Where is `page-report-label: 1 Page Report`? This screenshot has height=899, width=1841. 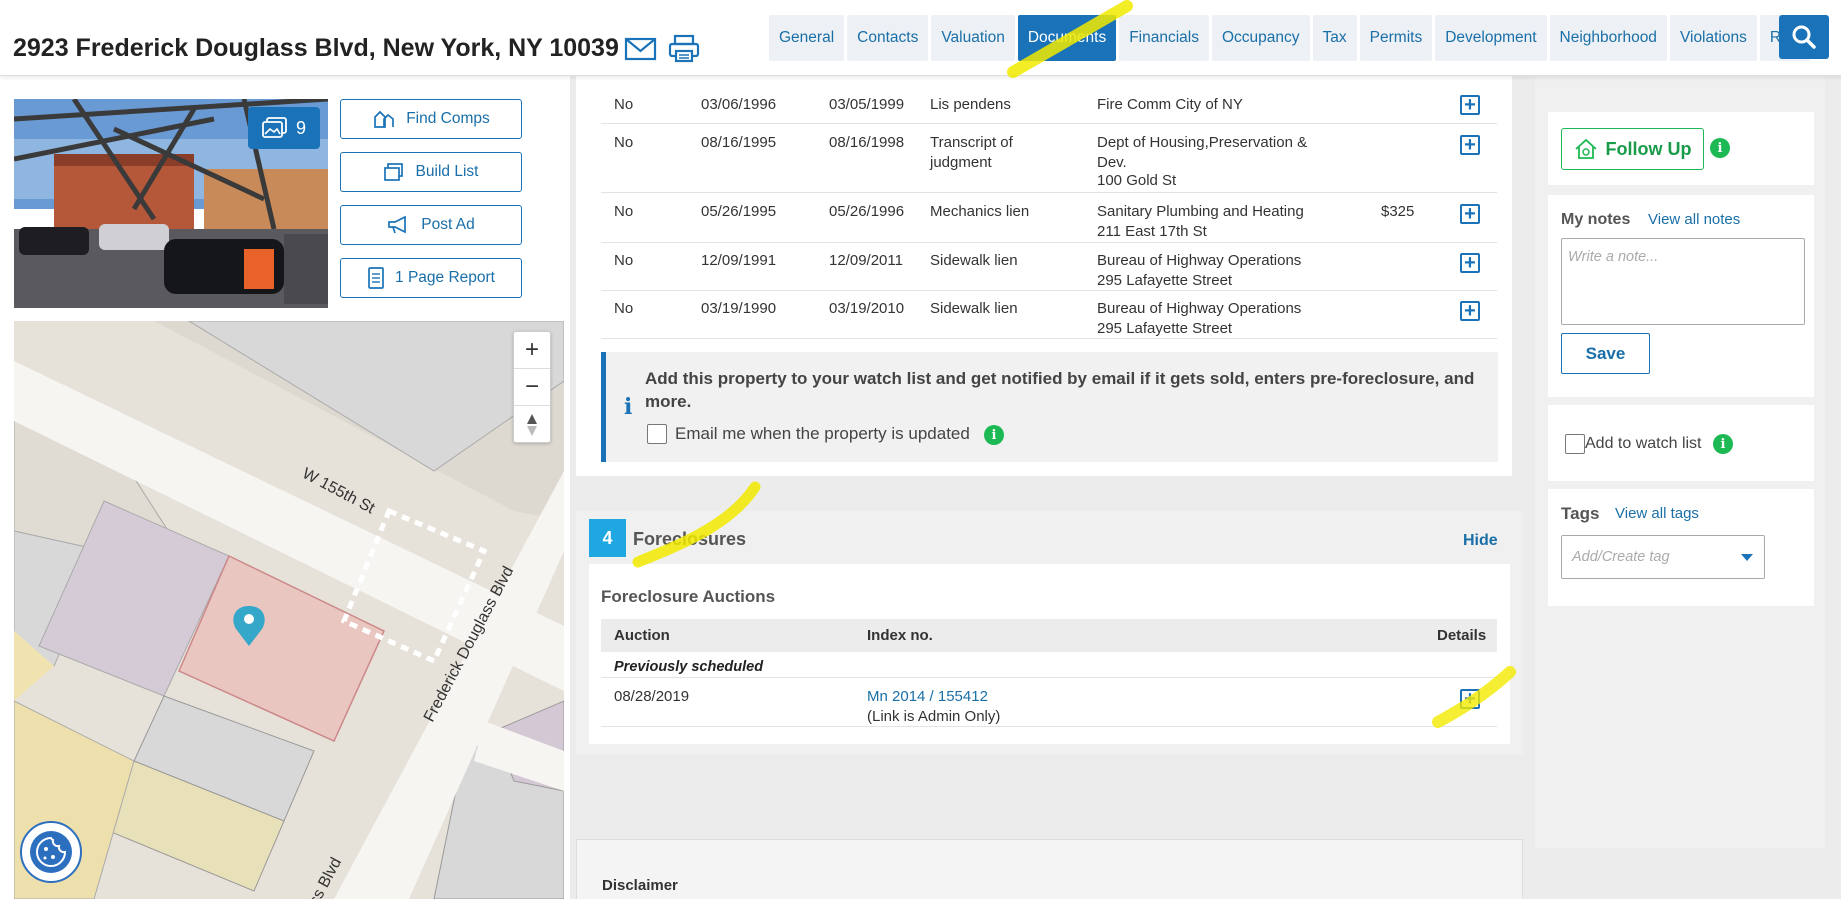 page-report-label: 1 Page Report is located at coordinates (445, 277).